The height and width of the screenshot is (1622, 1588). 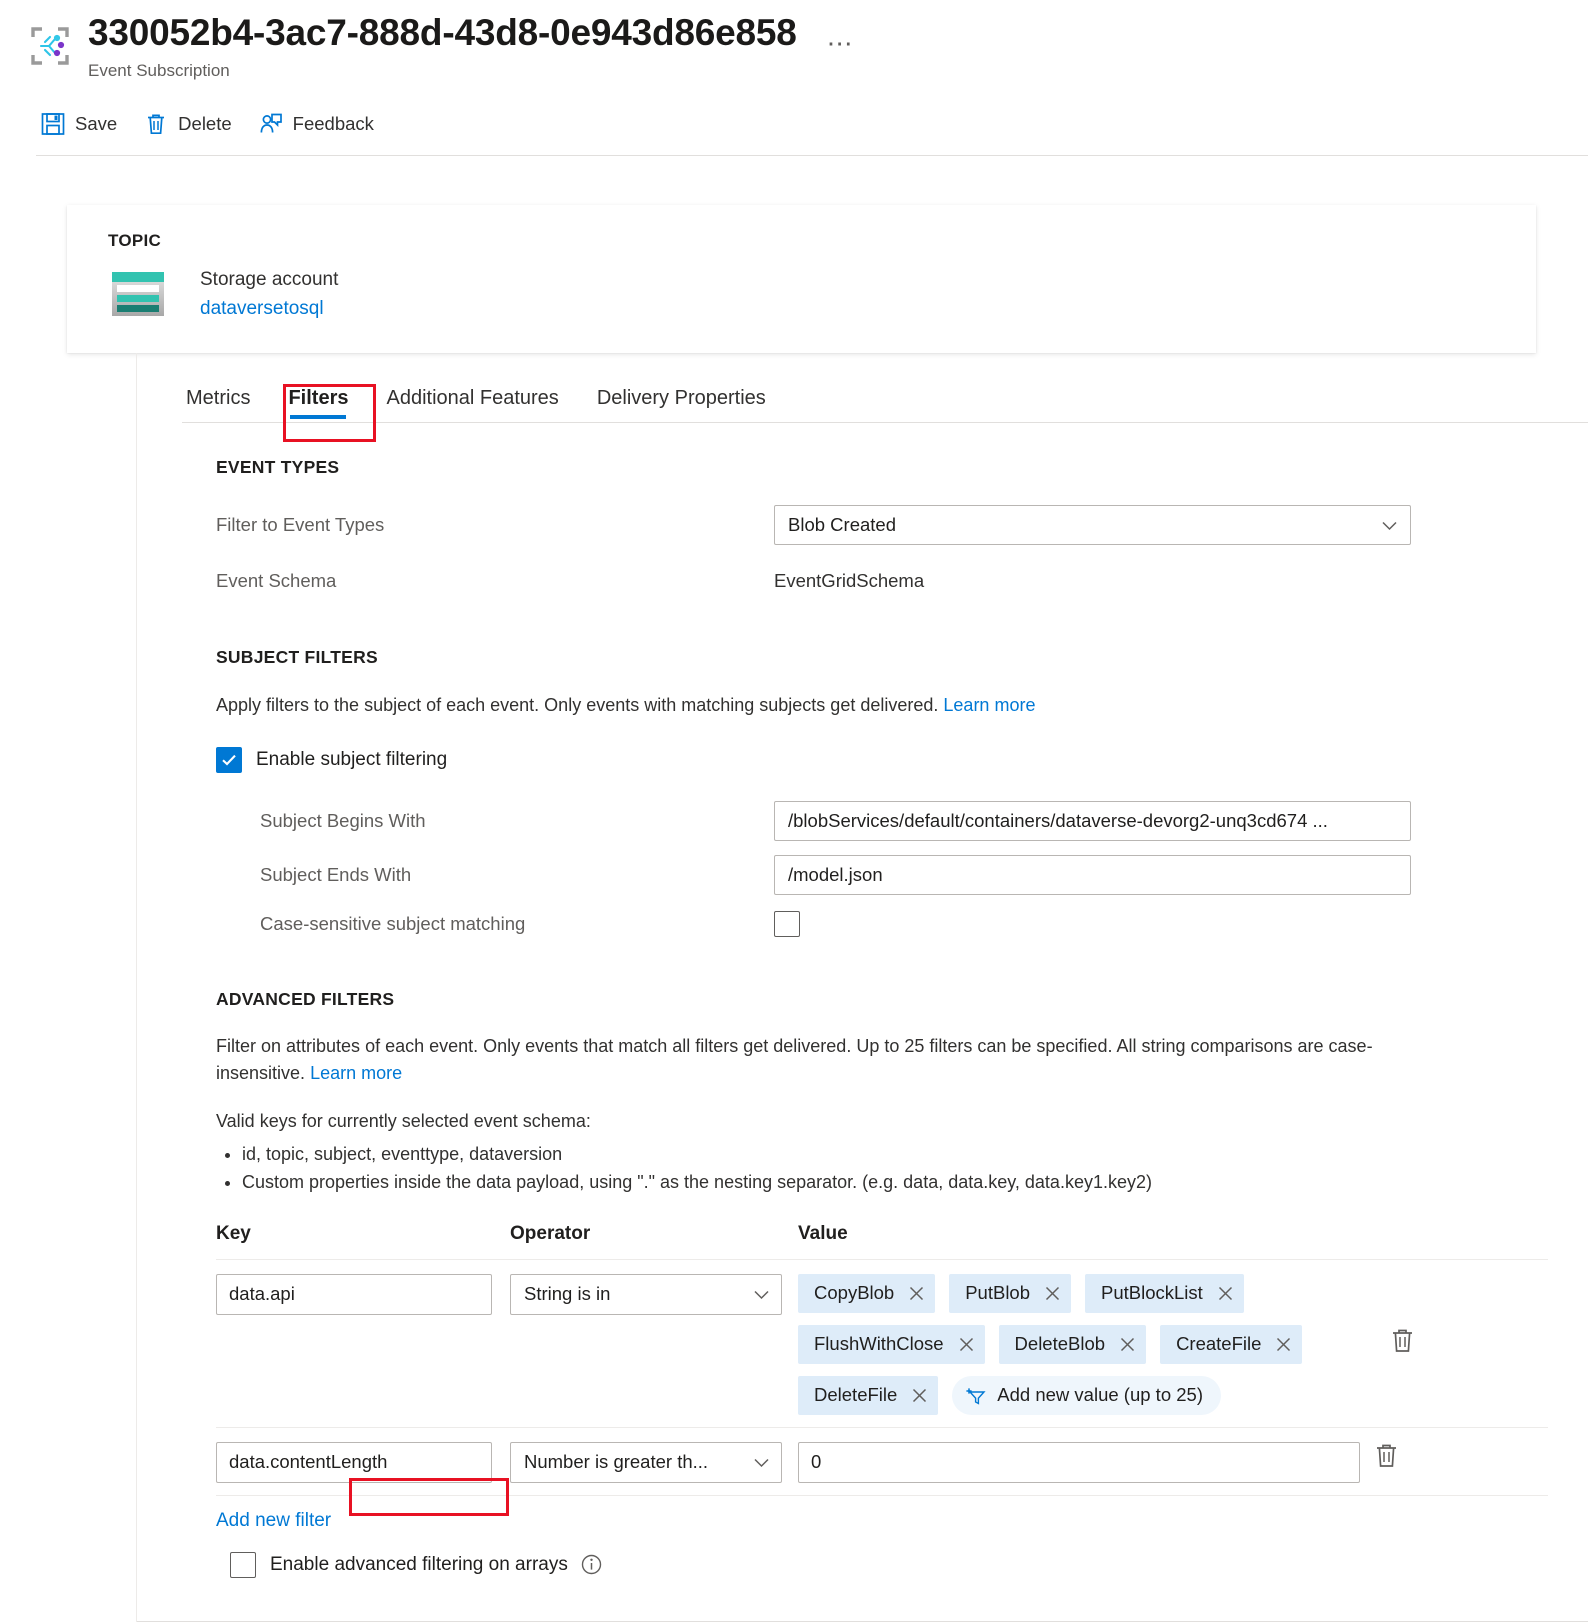 What do you see at coordinates (842, 524) in the screenshot?
I see `filter-to-event-types-value: Blob Created` at bounding box center [842, 524].